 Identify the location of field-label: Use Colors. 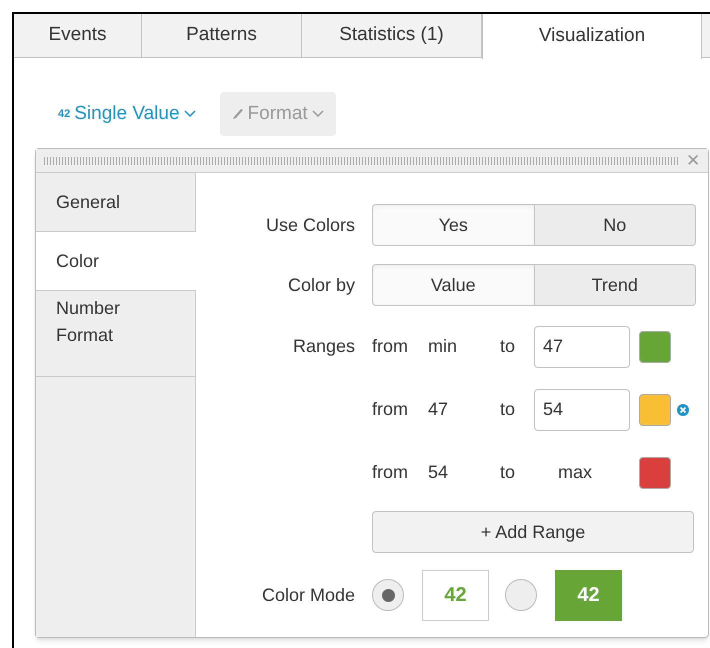
(310, 224).